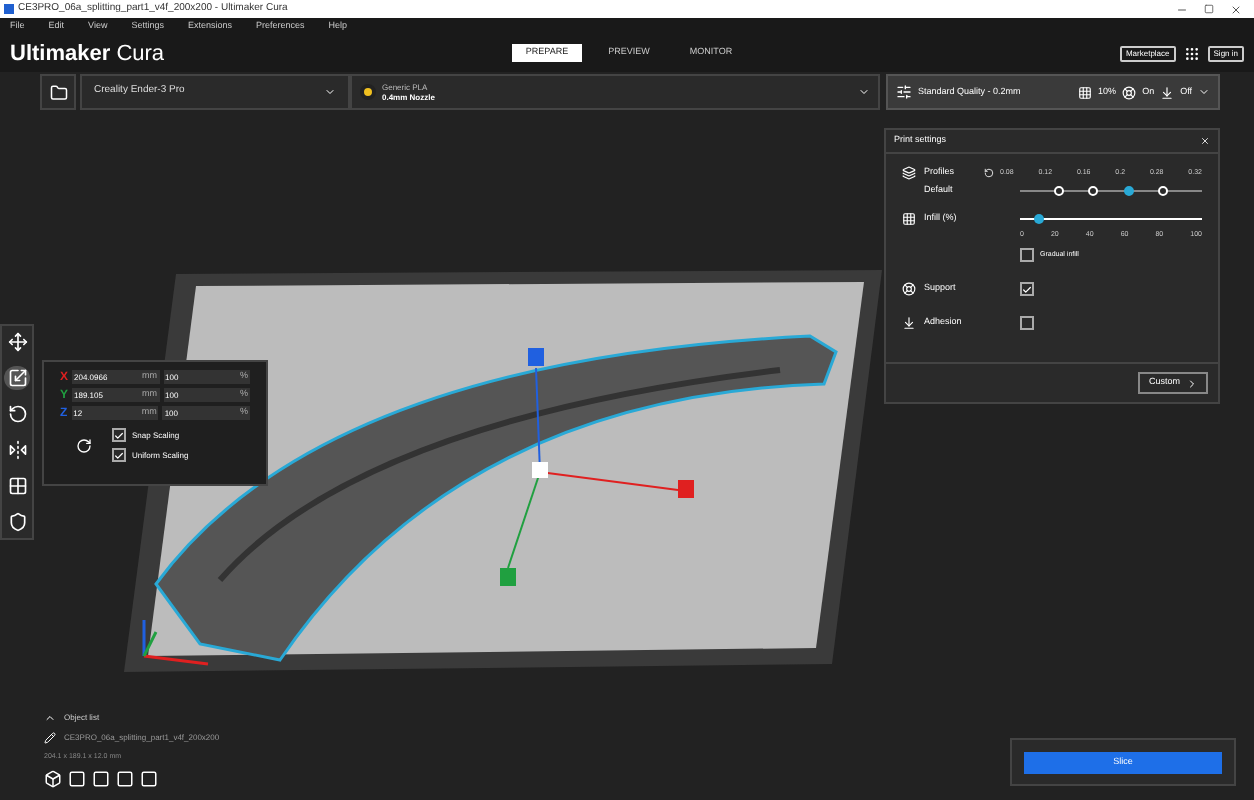 The width and height of the screenshot is (1254, 800). I want to click on grid-icon, so click(17, 486).